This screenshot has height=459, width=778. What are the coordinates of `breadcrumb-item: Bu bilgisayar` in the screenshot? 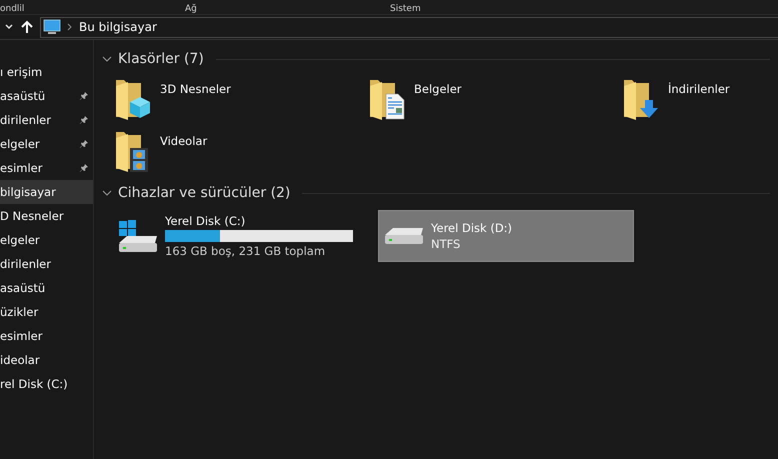 It's located at (118, 27).